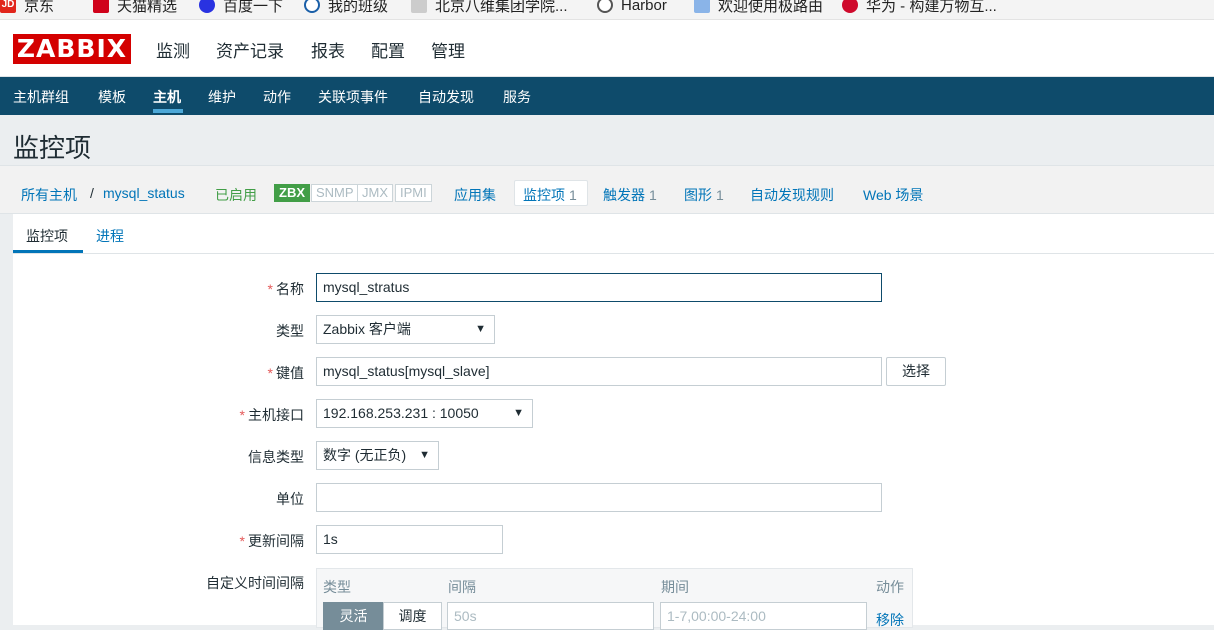 The width and height of the screenshot is (1214, 630). I want to click on active-subnav-indicator, so click(168, 111).